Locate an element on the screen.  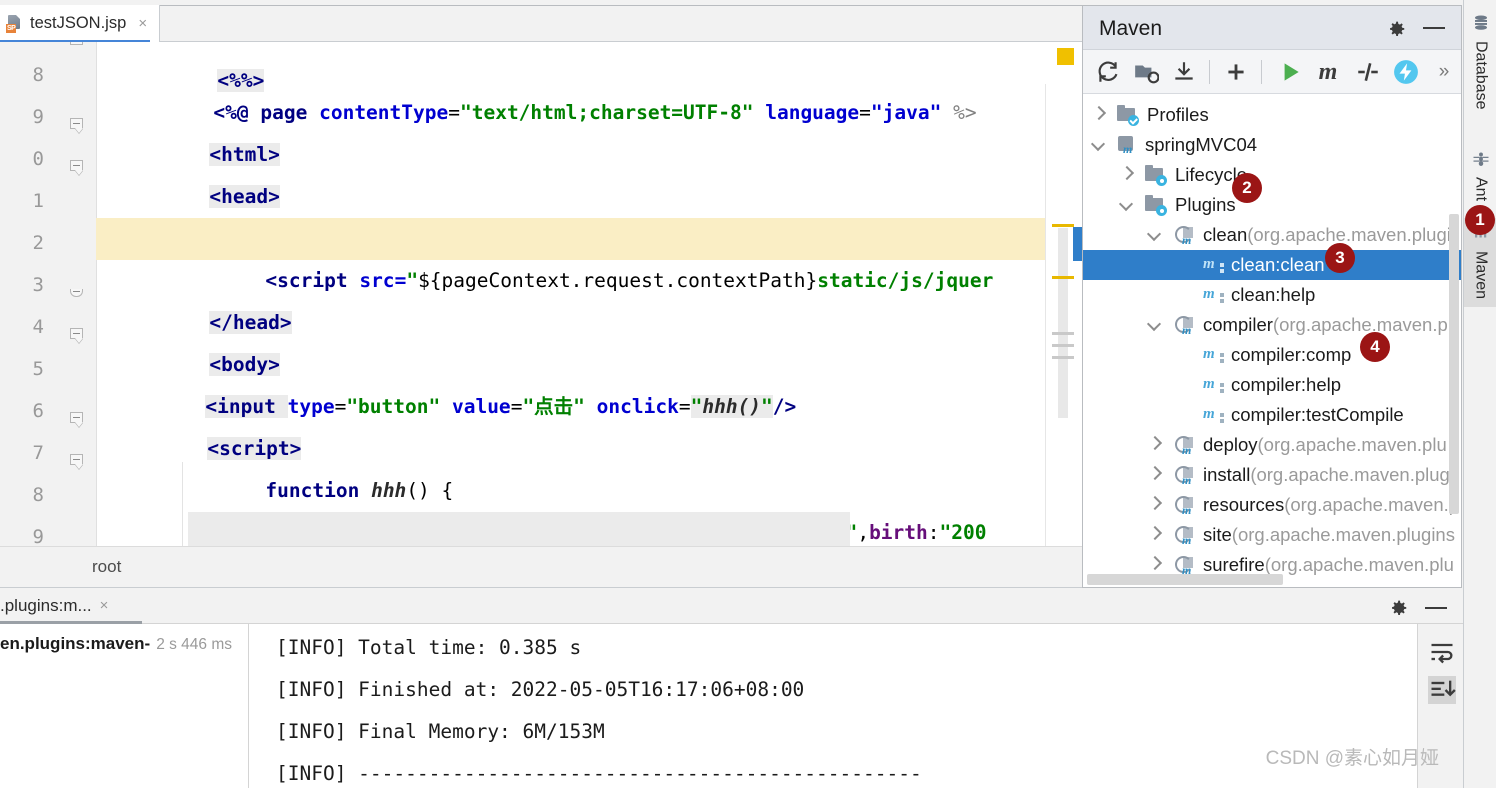
tree-row-compiler-plugin: m compiler (org.apache.maven.p is located at coordinates (1272, 325).